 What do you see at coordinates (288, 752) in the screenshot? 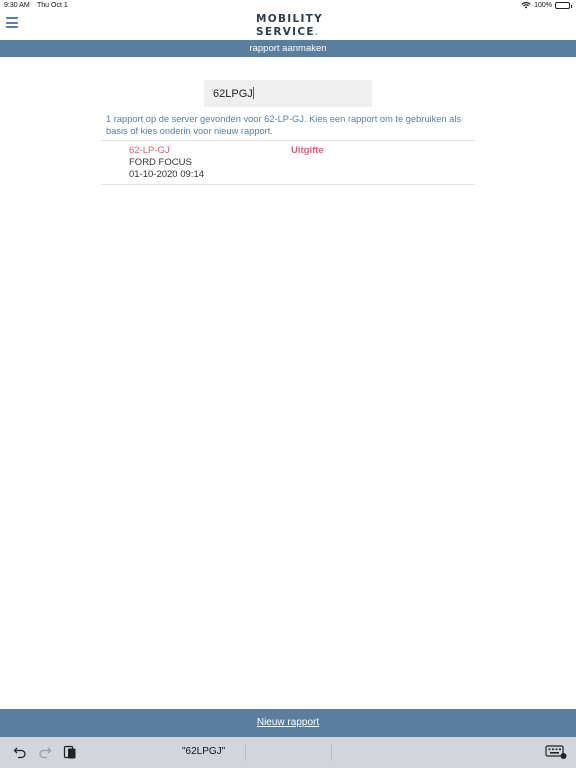
I see `keyboard-shortcut-bar: "62LPGJ"` at bounding box center [288, 752].